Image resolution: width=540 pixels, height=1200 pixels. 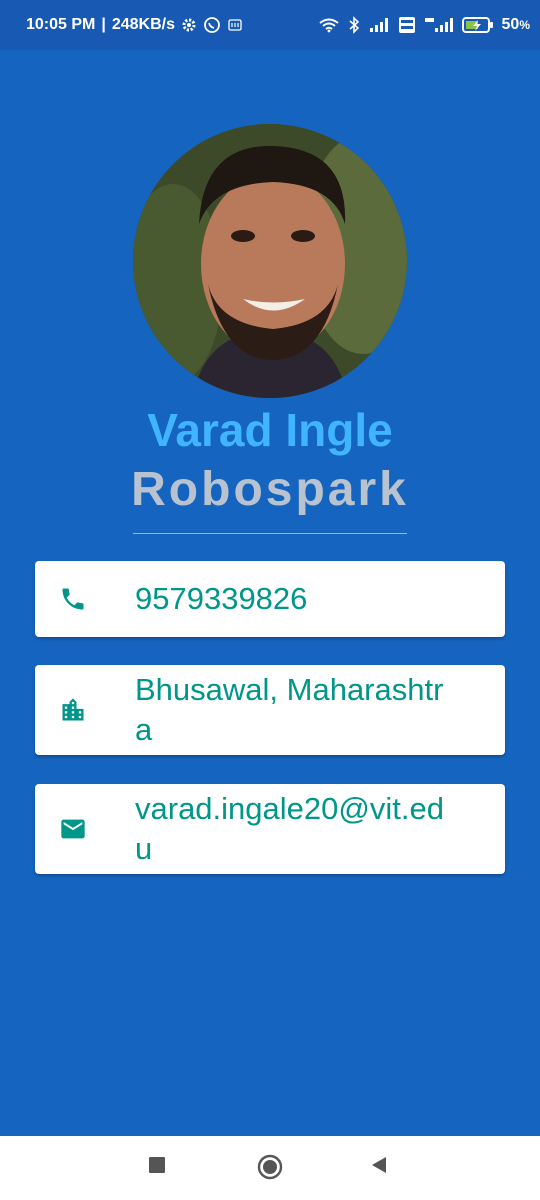 I want to click on location-text: Bhusawal, Maharashtra, so click(x=289, y=709).